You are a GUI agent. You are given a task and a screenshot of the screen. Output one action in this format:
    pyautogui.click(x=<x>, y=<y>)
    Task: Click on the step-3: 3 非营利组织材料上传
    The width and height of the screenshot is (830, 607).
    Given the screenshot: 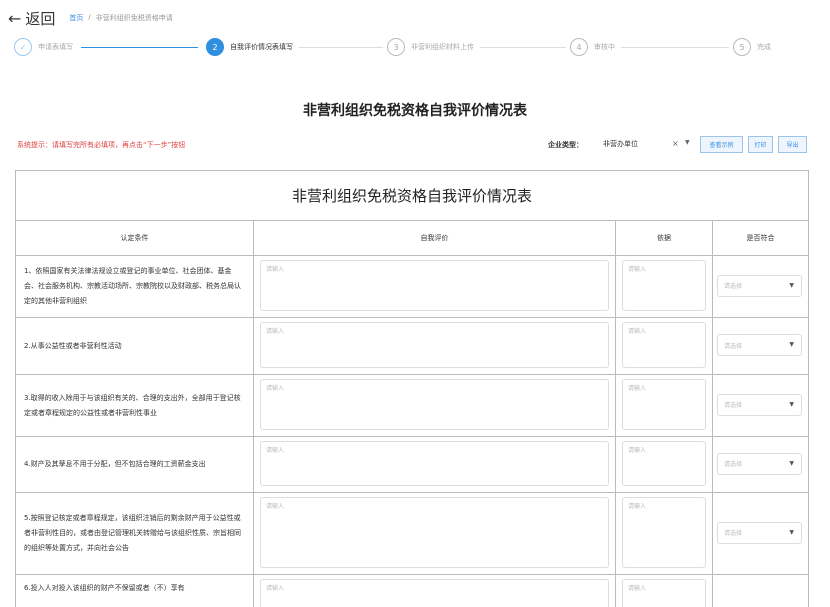 What is the action you would take?
    pyautogui.click(x=430, y=47)
    